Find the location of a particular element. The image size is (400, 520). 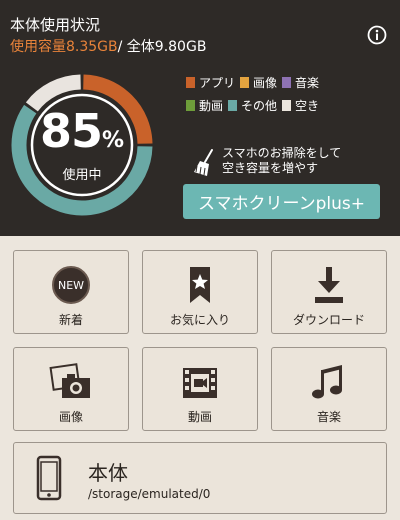

legend-item-videos: 動画 is located at coordinates (204, 105).